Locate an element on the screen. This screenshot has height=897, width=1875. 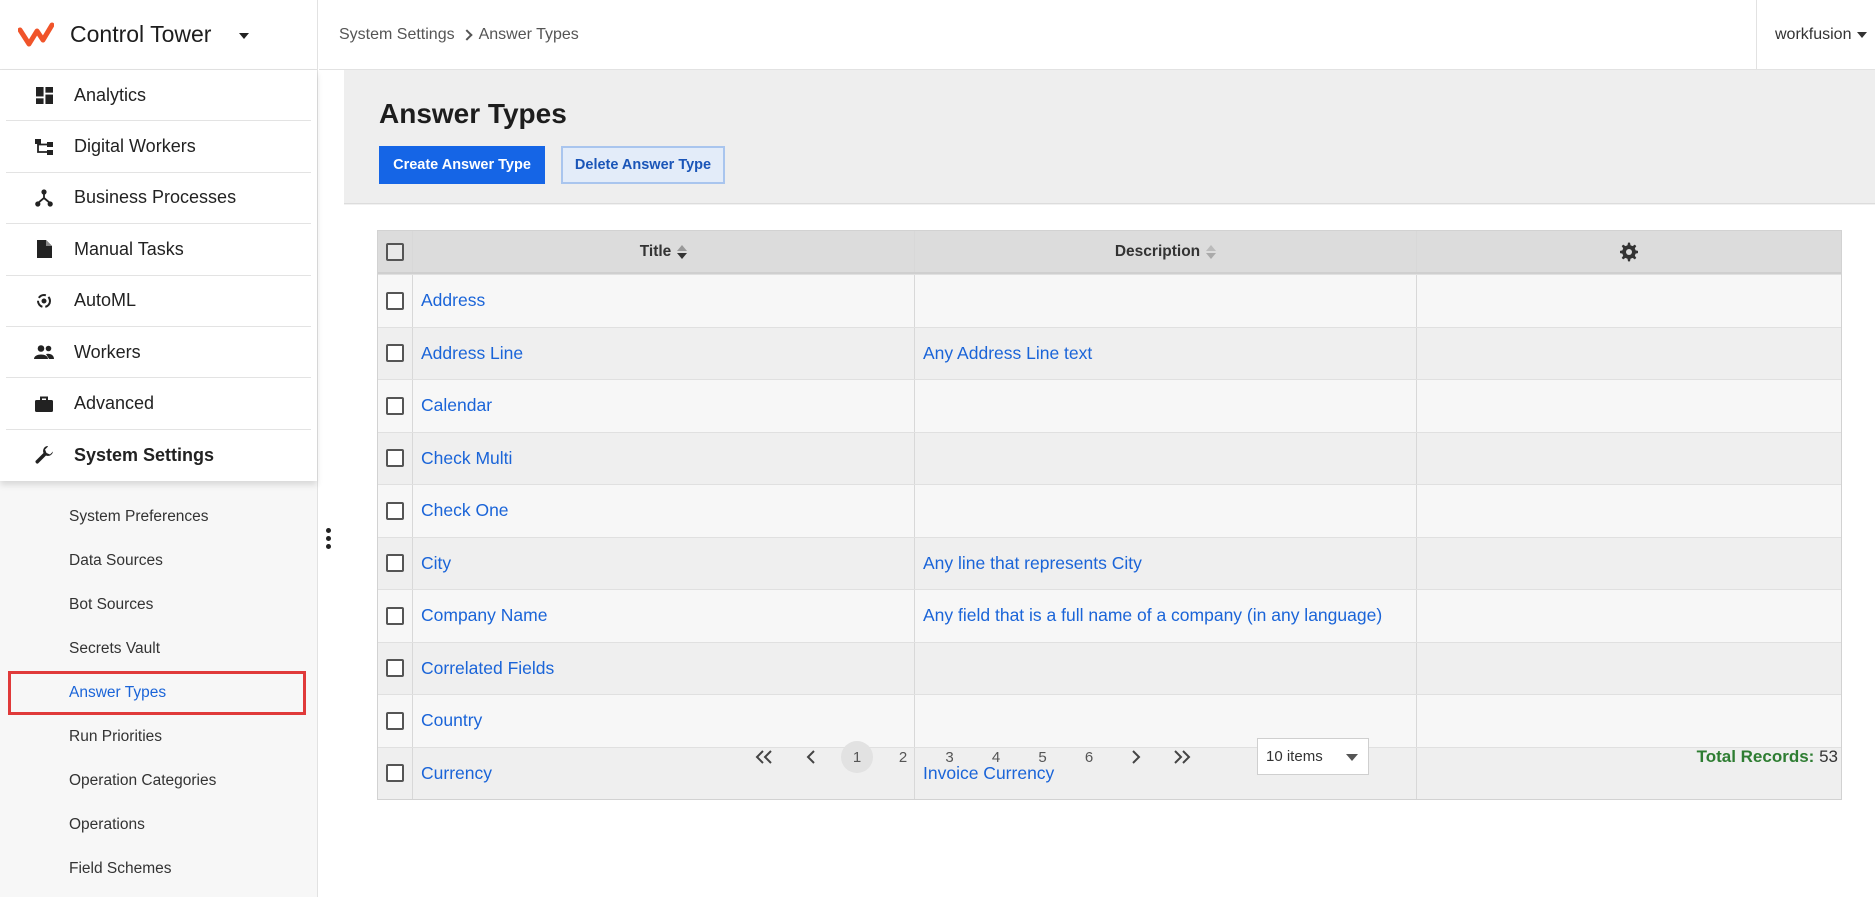
top-bar: System Settings Answer Types workfusion is located at coordinates (1097, 35).